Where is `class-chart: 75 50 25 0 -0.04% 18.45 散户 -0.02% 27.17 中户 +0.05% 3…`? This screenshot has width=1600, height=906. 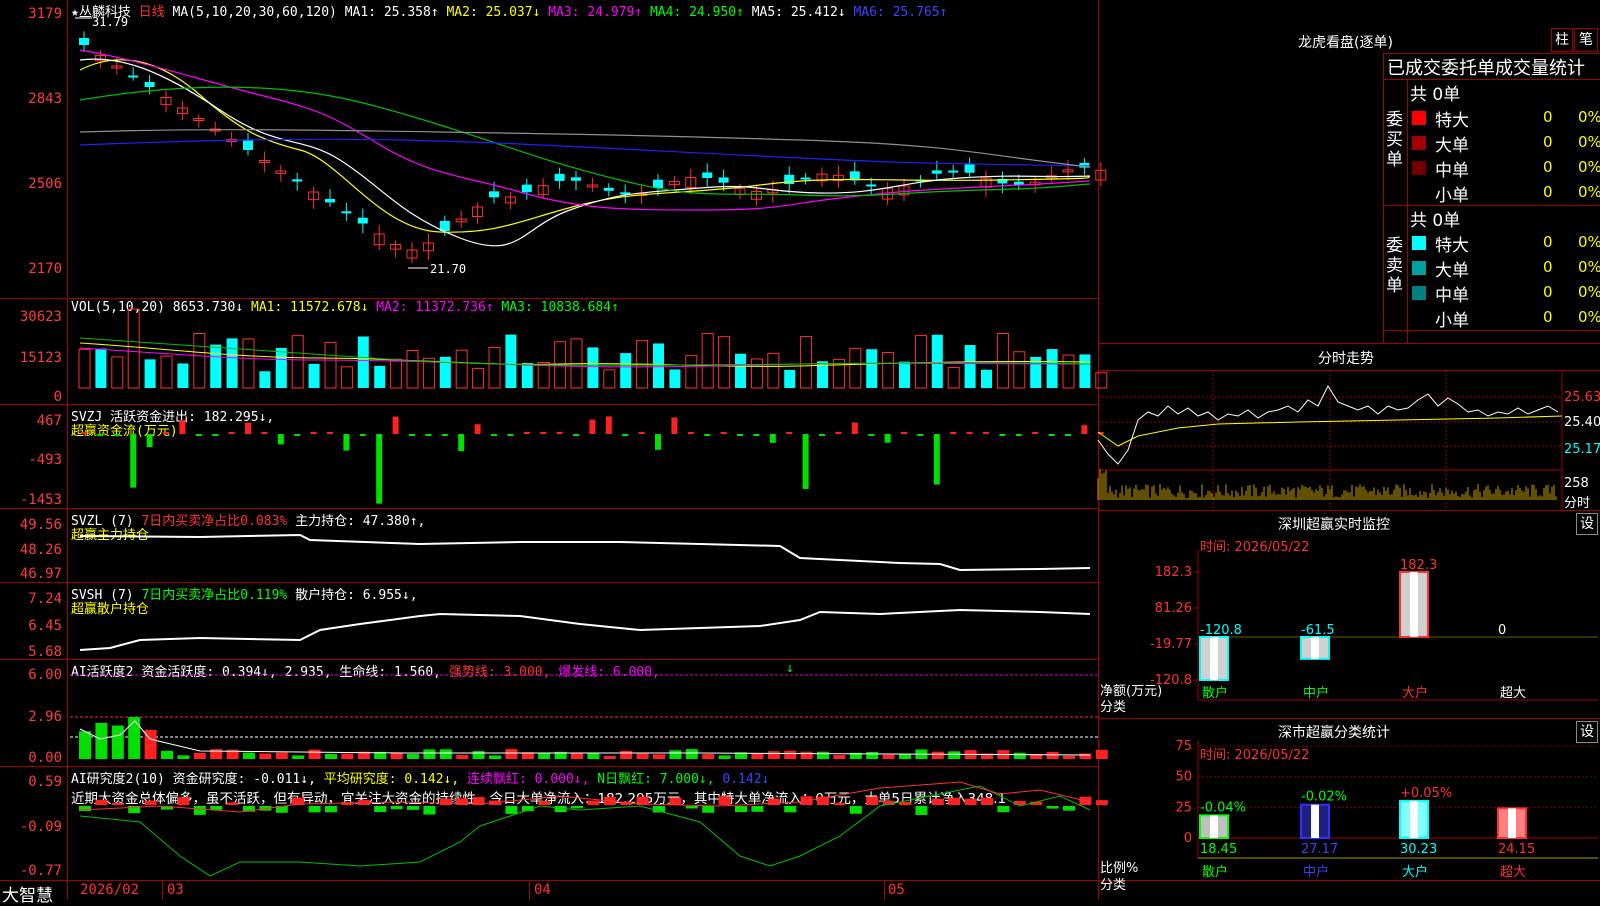 class-chart: 75 50 25 0 -0.04% 18.45 散户 -0.02% 27.17 中户 +0.05% 3… is located at coordinates (1348, 809).